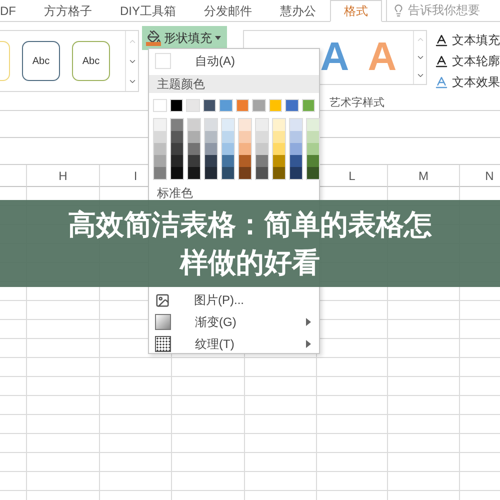 Image resolution: width=500 pixels, height=500 pixels. I want to click on banner-title: 高效简洁表格：简单的表格怎样做的好看, so click(250, 244).